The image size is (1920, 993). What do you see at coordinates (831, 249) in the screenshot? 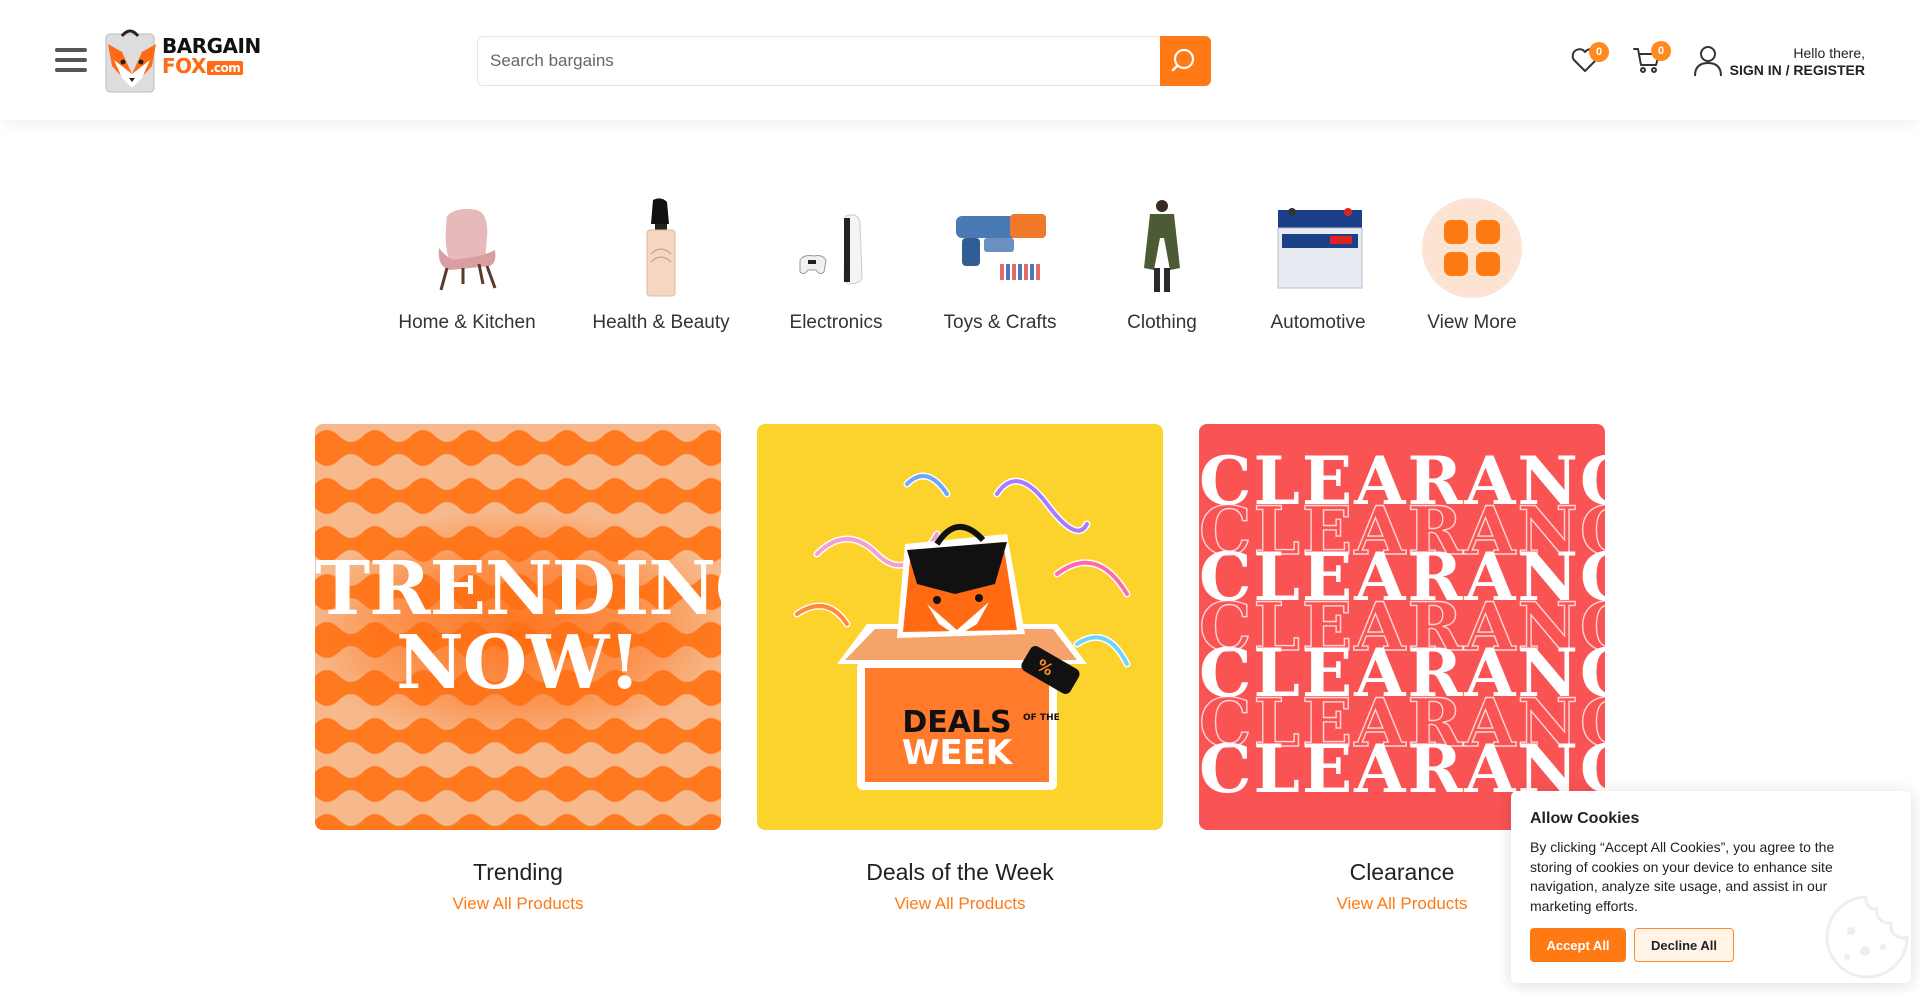
I see `console-image` at bounding box center [831, 249].